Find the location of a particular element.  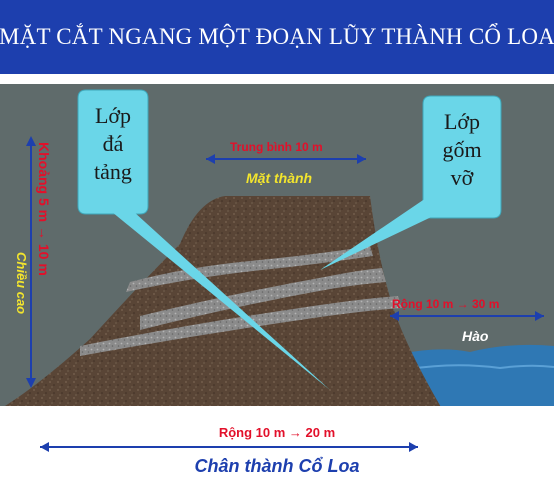

height-range-label: Khoảng 5 m → 10 m is located at coordinates (44, 209).